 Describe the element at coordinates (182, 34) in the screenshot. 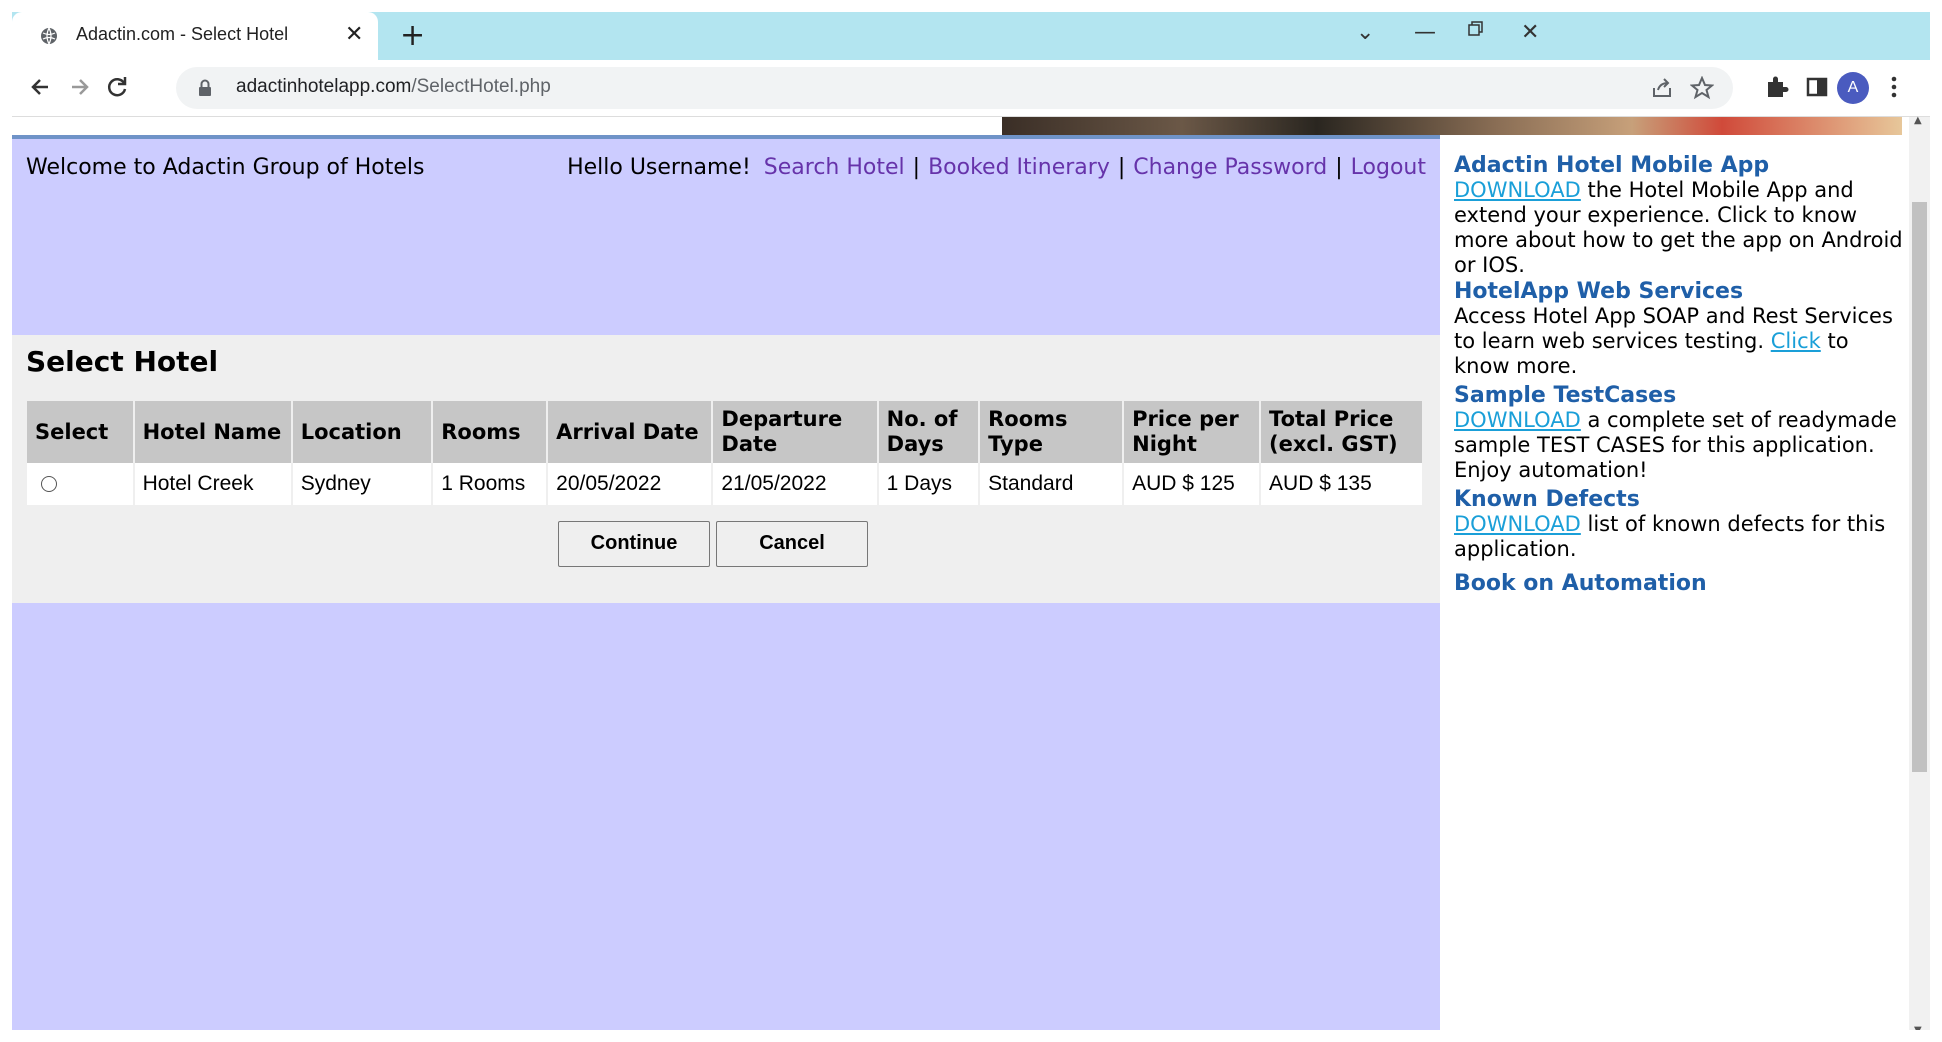

I see `tab-title: Adactin.com - Select Hotel` at that location.